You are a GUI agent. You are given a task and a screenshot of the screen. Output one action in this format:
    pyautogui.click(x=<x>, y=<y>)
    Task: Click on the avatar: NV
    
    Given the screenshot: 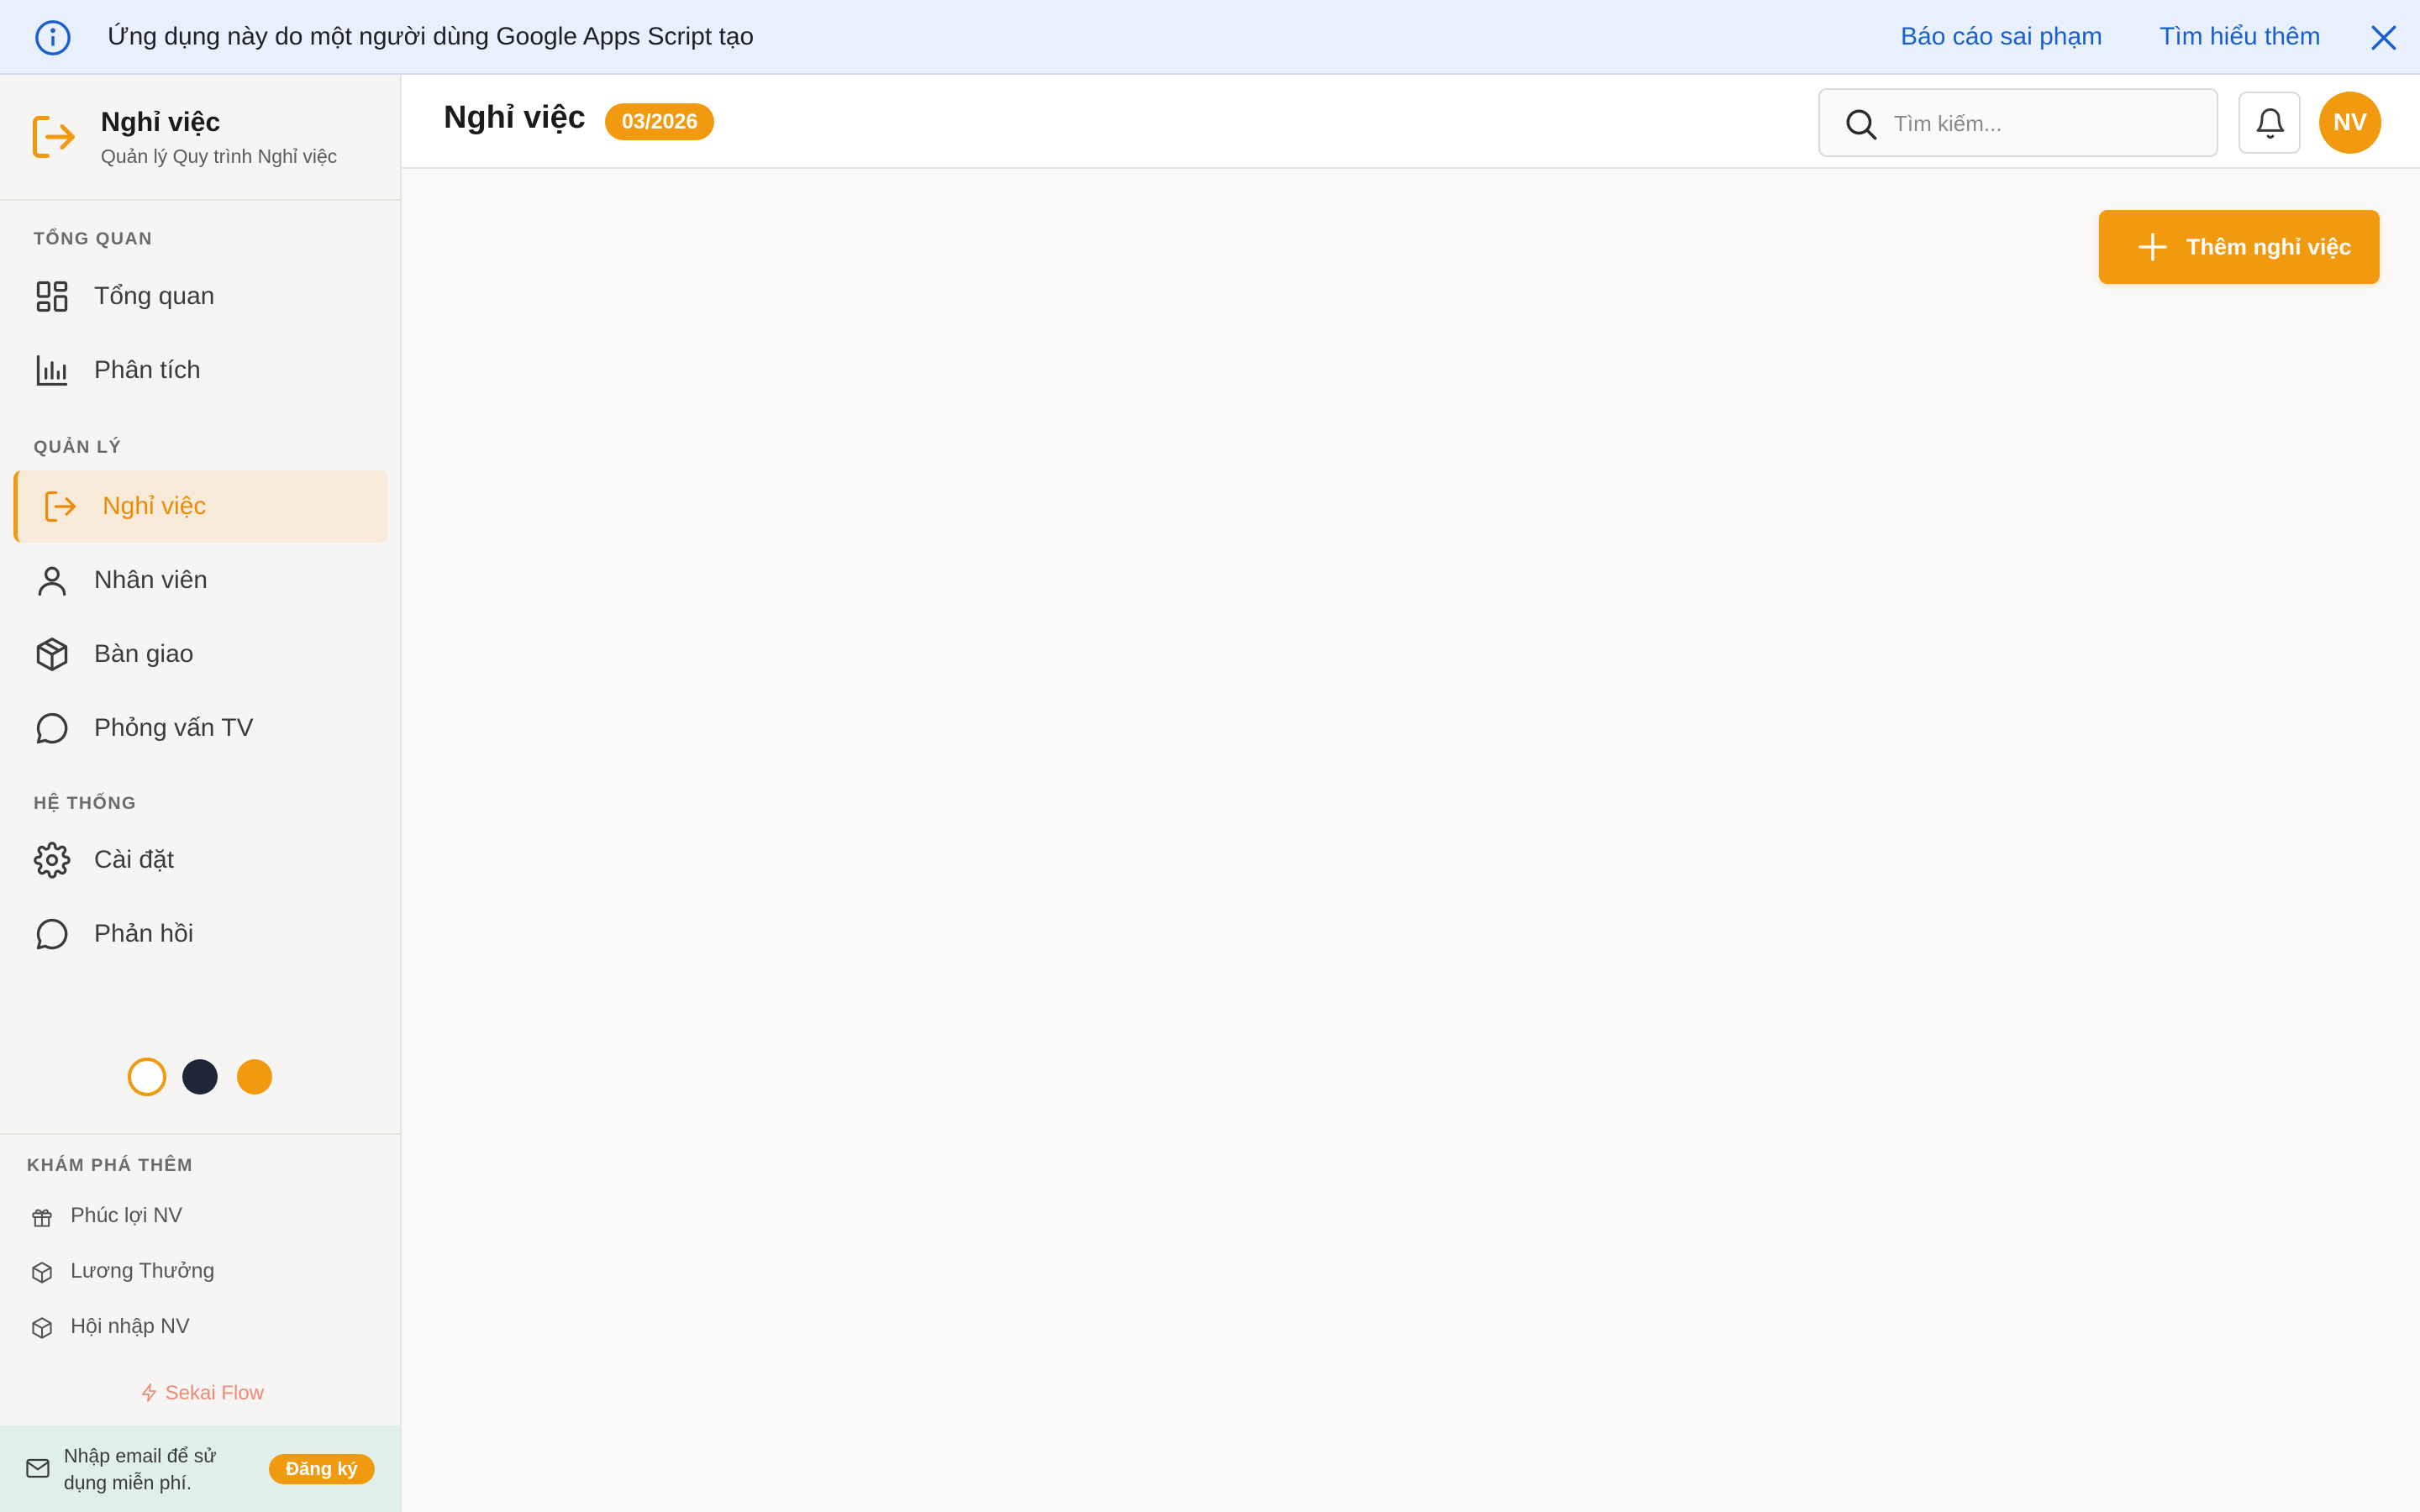 What is the action you would take?
    pyautogui.click(x=2350, y=123)
    